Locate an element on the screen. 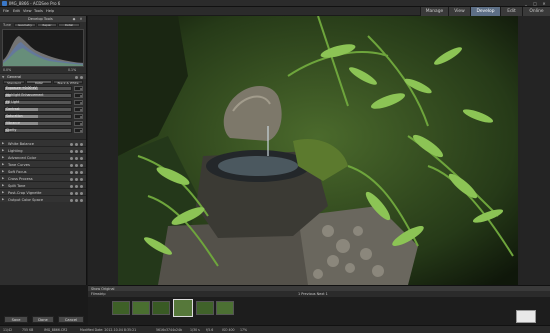  close-panel-icon: ✕ is located at coordinates (81, 19).